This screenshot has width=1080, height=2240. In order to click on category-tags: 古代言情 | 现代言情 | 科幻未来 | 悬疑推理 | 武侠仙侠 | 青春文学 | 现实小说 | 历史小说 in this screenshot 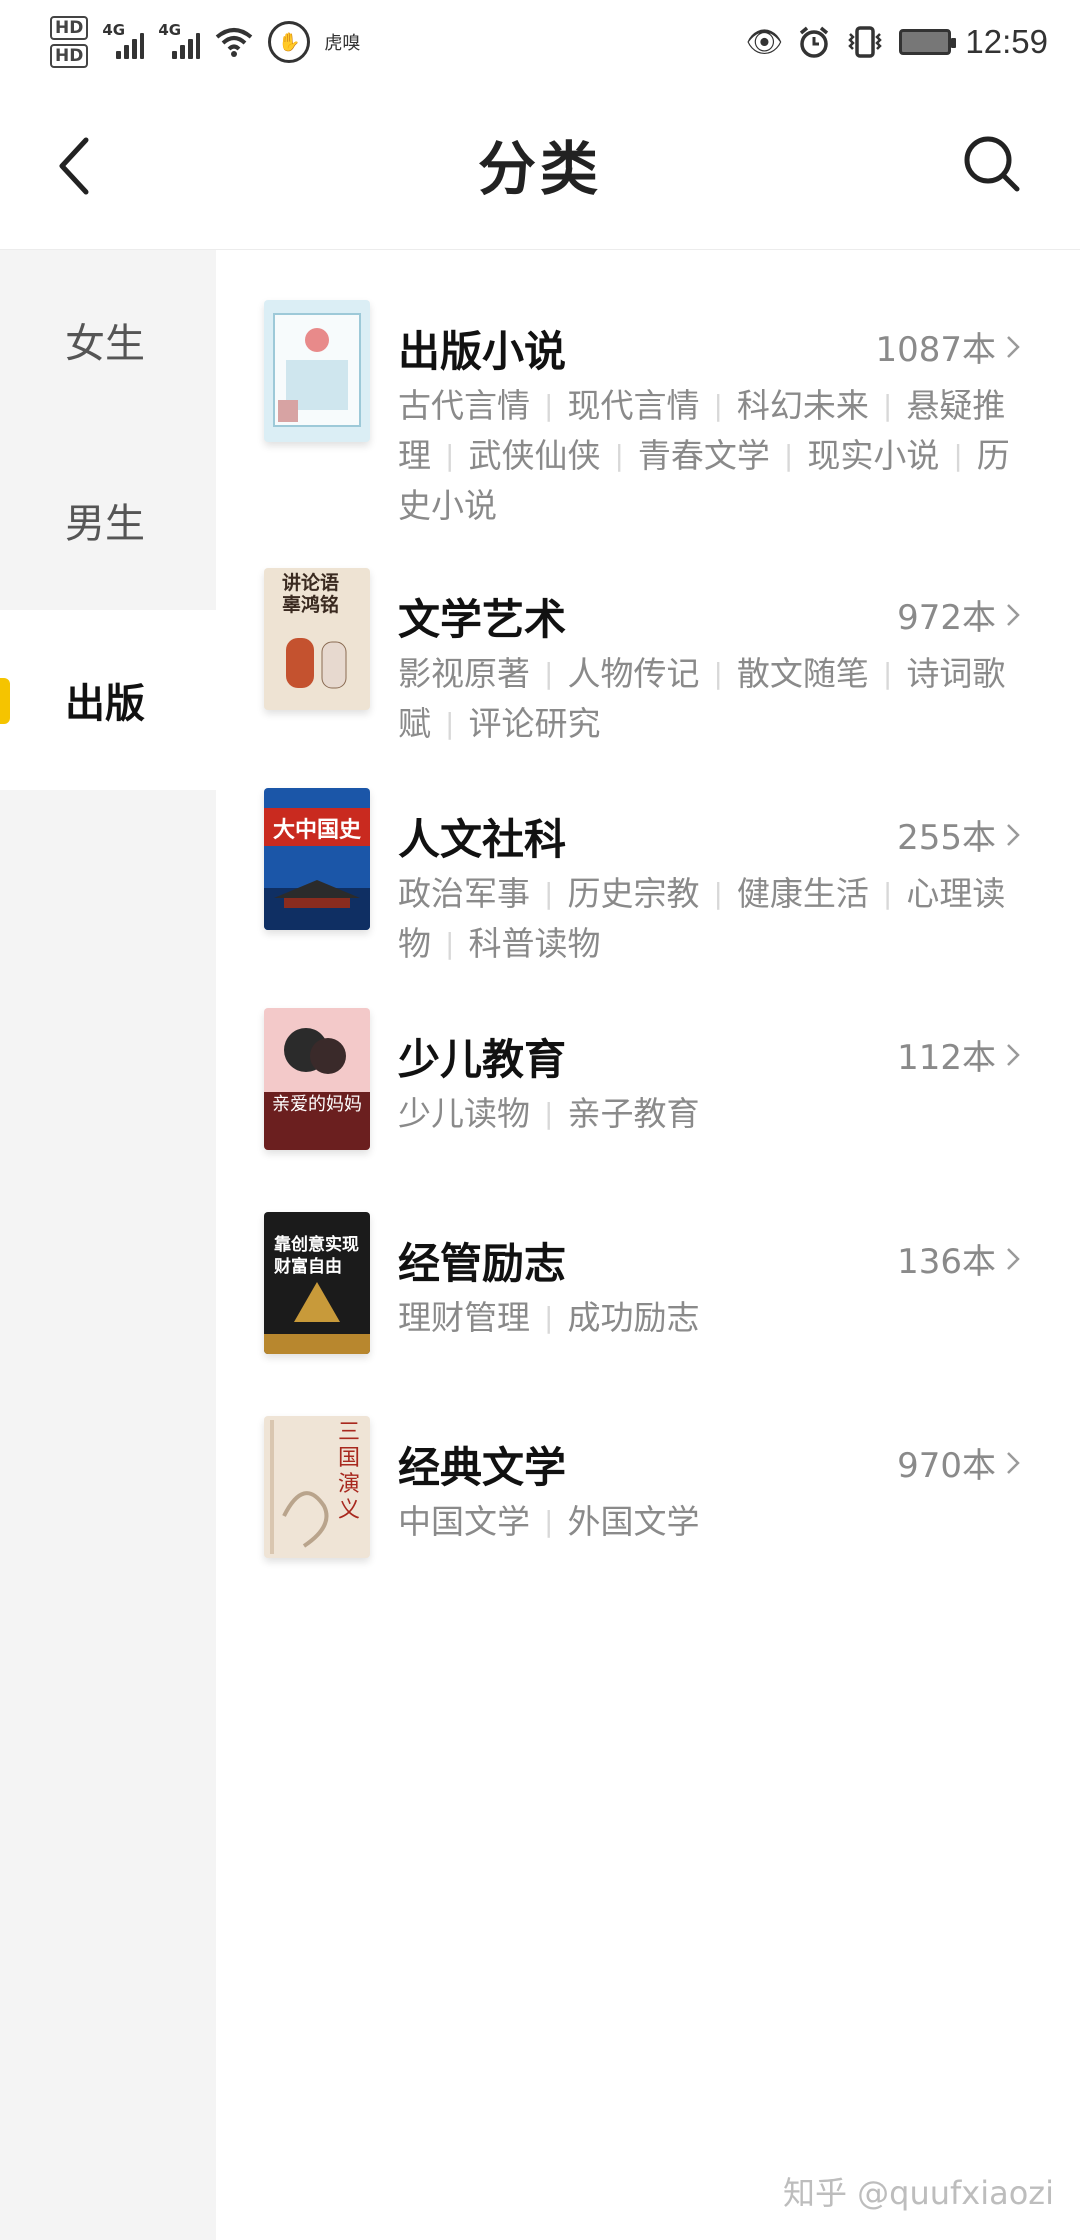, I will do `click(704, 455)`.